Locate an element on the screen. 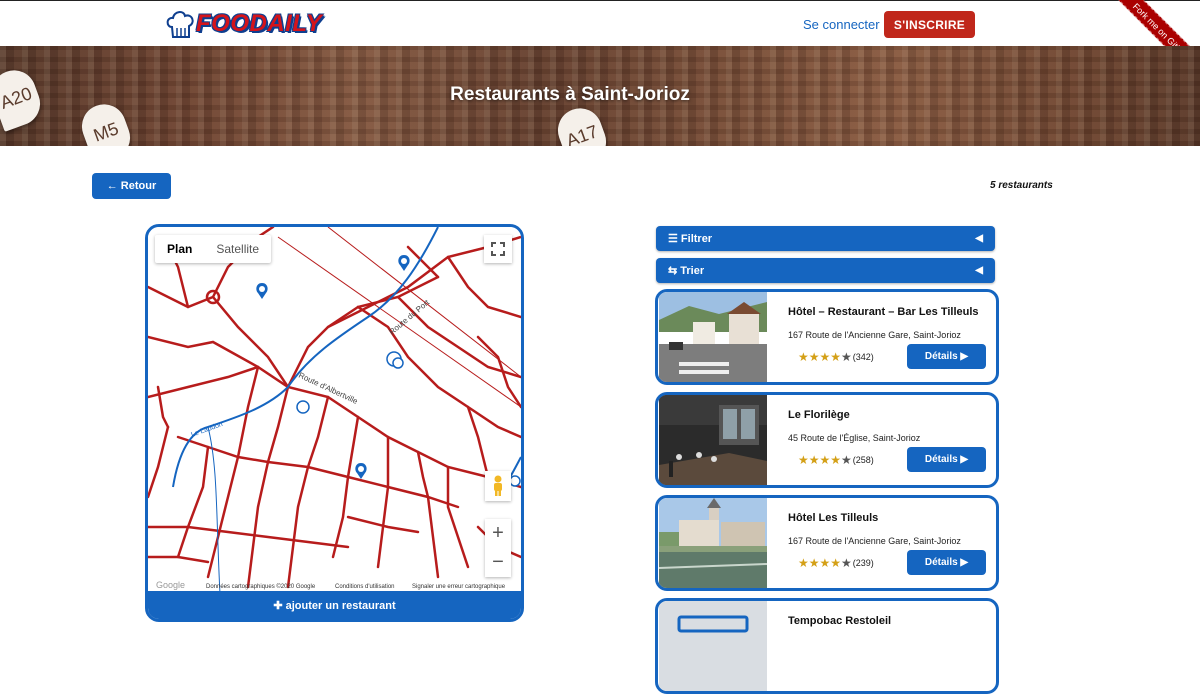 The height and width of the screenshot is (694, 1200). logo: FOODAILY is located at coordinates (244, 24).